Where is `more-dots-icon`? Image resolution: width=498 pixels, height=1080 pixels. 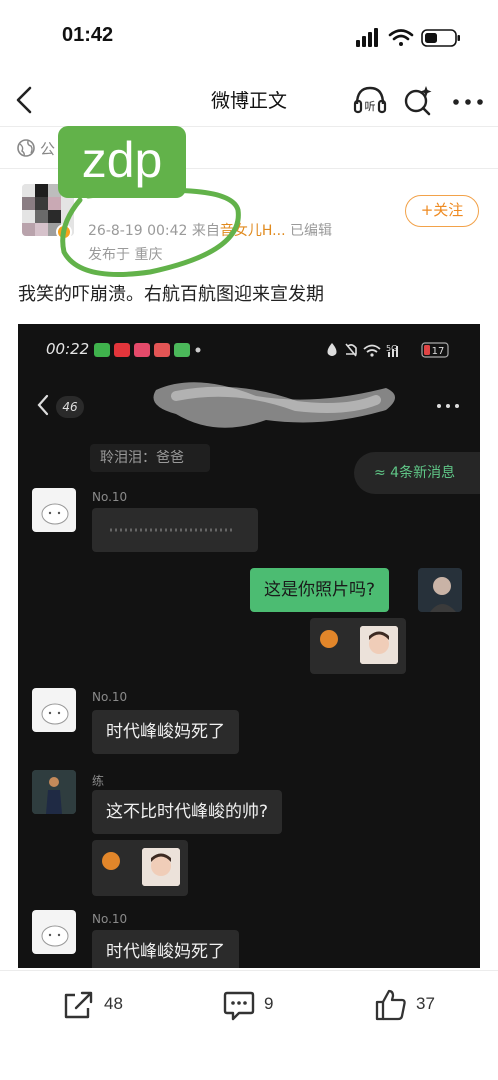 more-dots-icon is located at coordinates (468, 100).